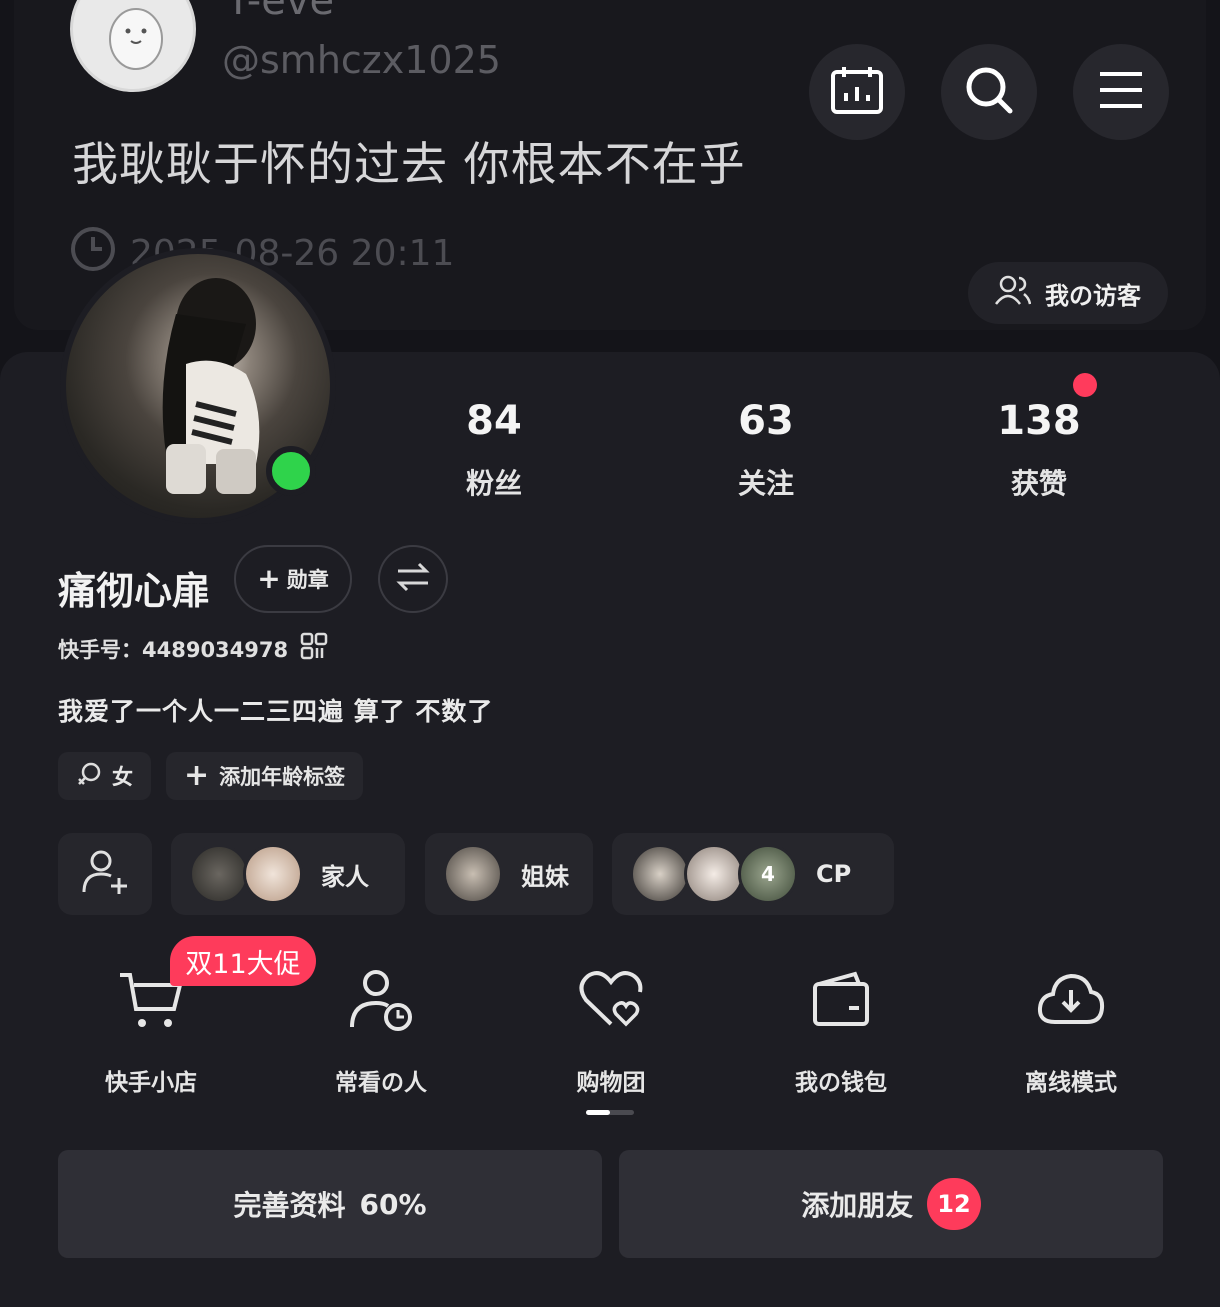 The height and width of the screenshot is (1307, 1220). I want to click on relation-sisters: 姐妹, so click(509, 874).